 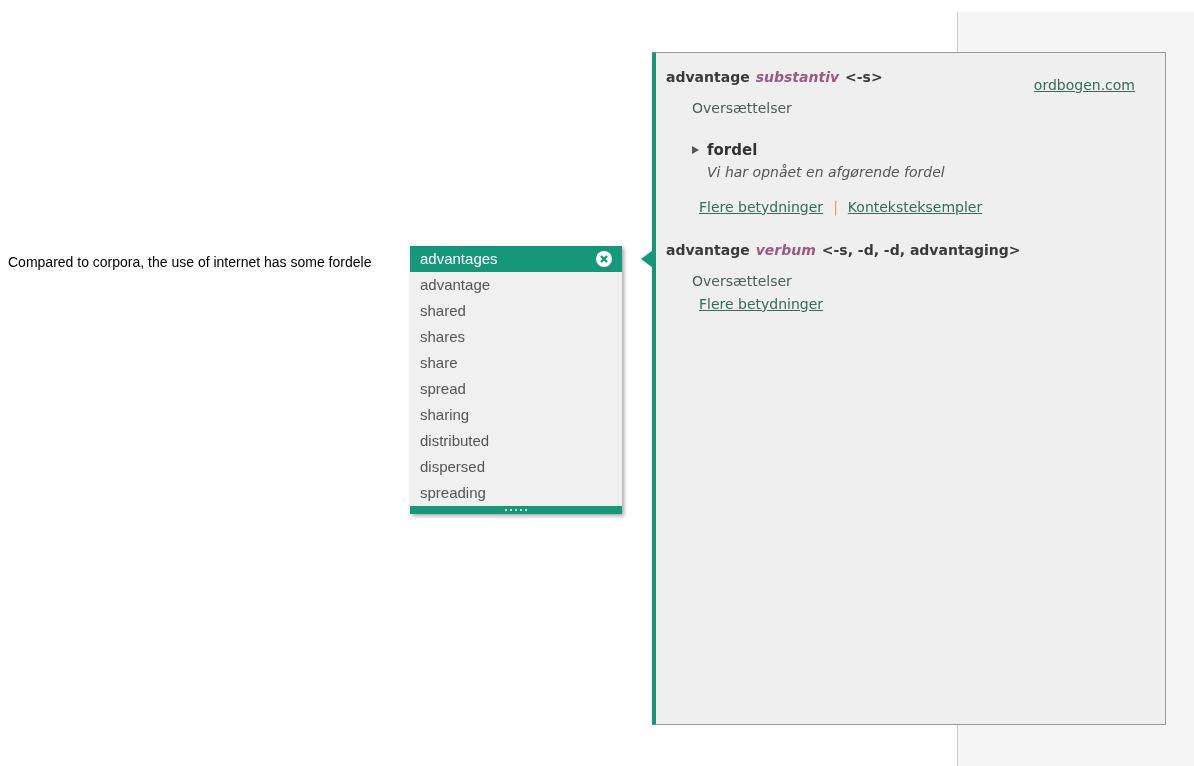 What do you see at coordinates (516, 441) in the screenshot?
I see `suggestion-item: distributed` at bounding box center [516, 441].